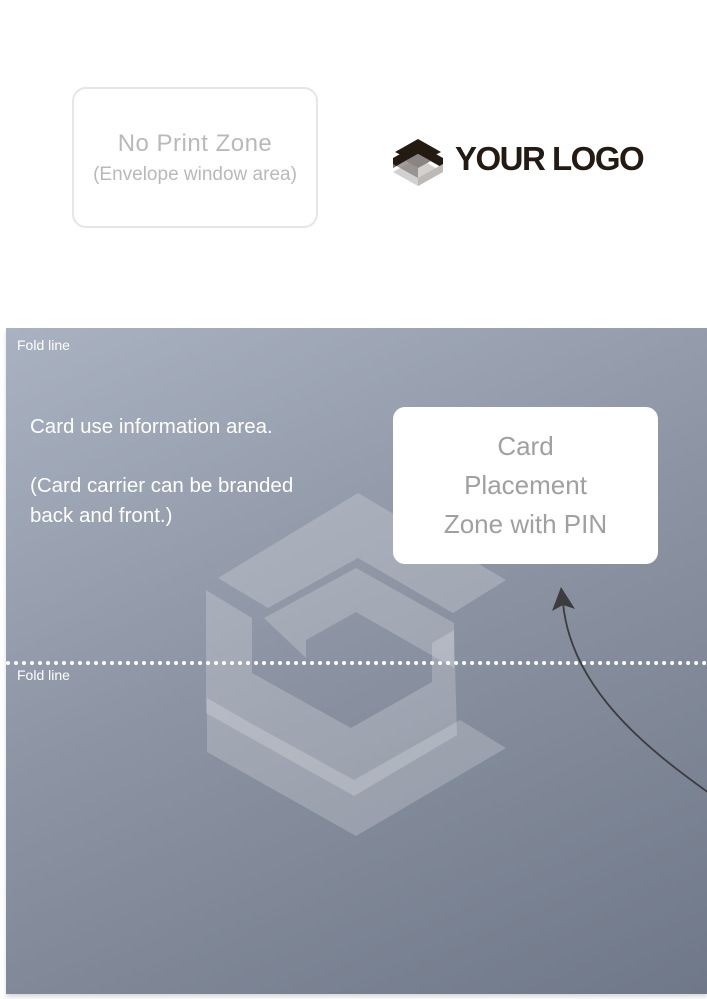 The height and width of the screenshot is (999, 707). Describe the element at coordinates (195, 143) in the screenshot. I see `no-print-zone-title: No Print Zone` at that location.